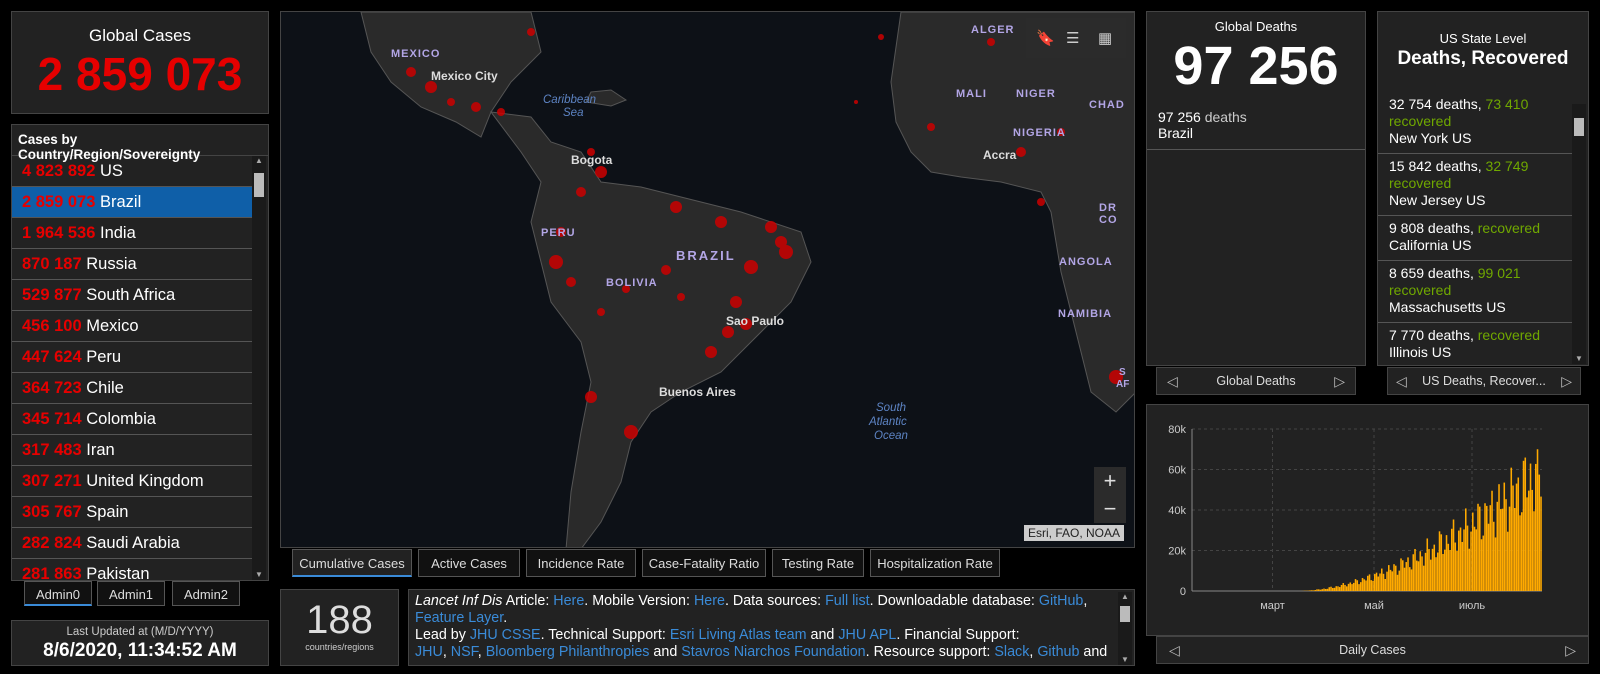 The height and width of the screenshot is (674, 1600). Describe the element at coordinates (132, 357) in the screenshot. I see `country-row: 447 624 Peru` at that location.